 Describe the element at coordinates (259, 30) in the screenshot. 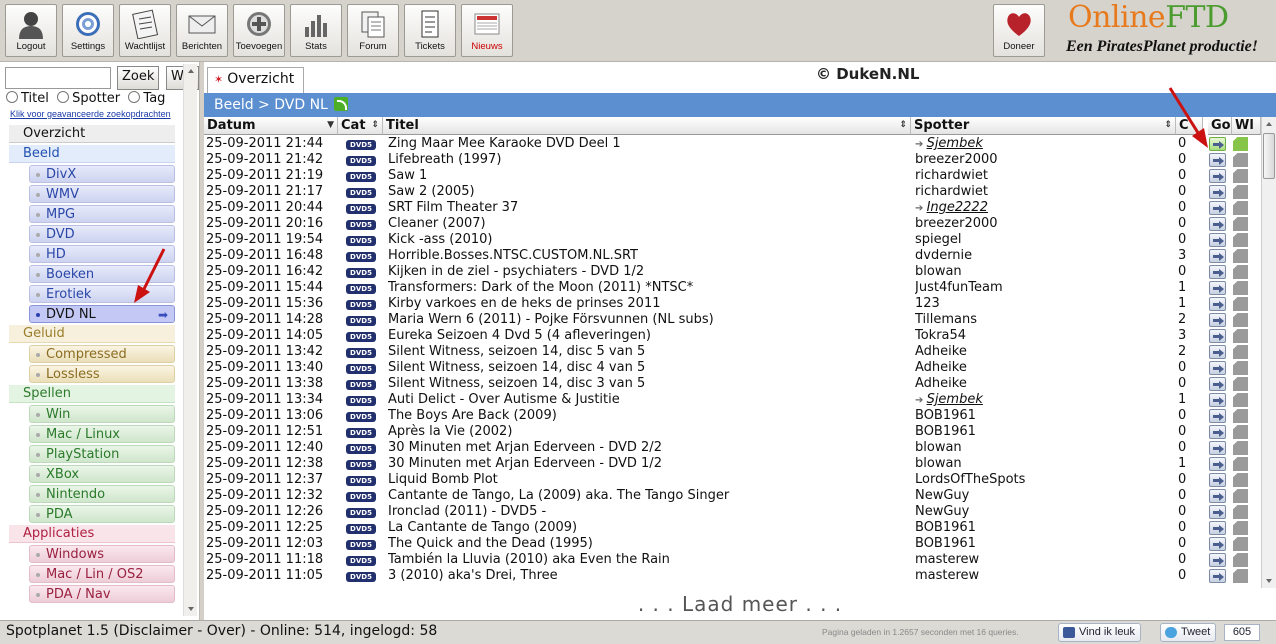

I see `toevoegen-button: Toevoegen` at that location.